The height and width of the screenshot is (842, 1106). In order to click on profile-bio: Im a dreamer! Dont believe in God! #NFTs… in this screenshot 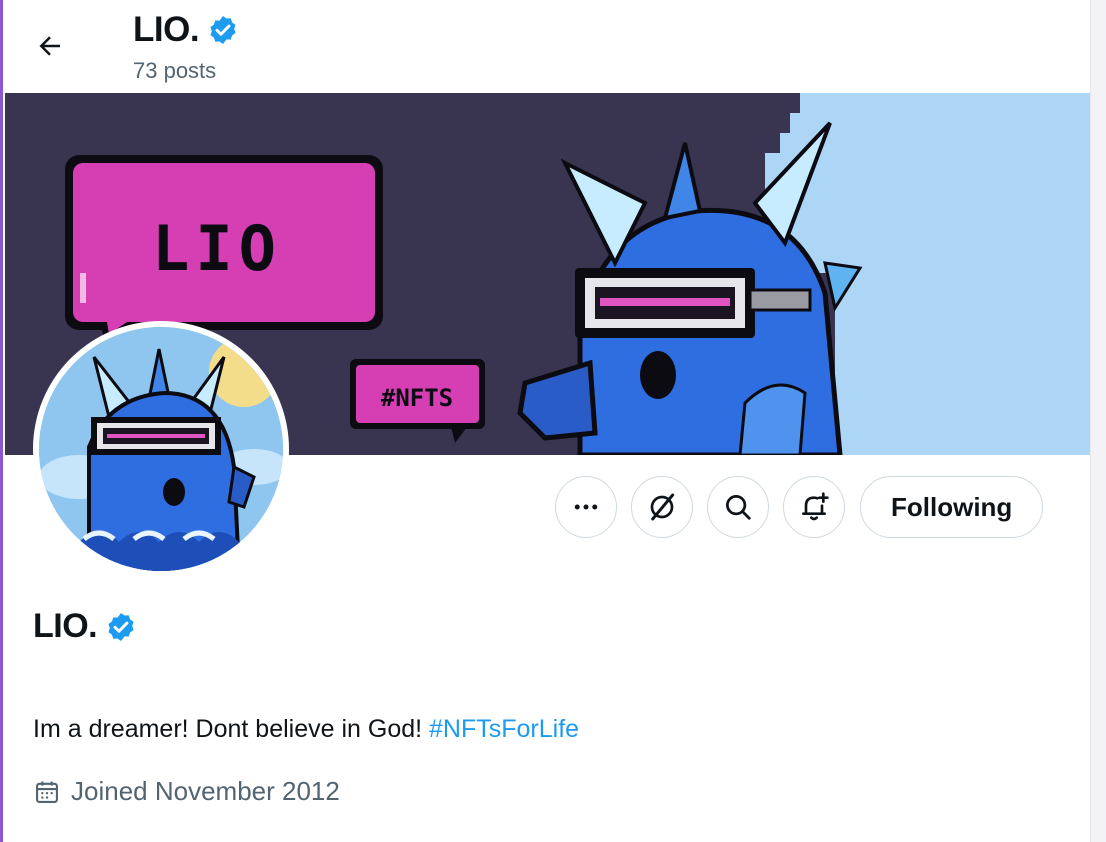, I will do `click(306, 729)`.